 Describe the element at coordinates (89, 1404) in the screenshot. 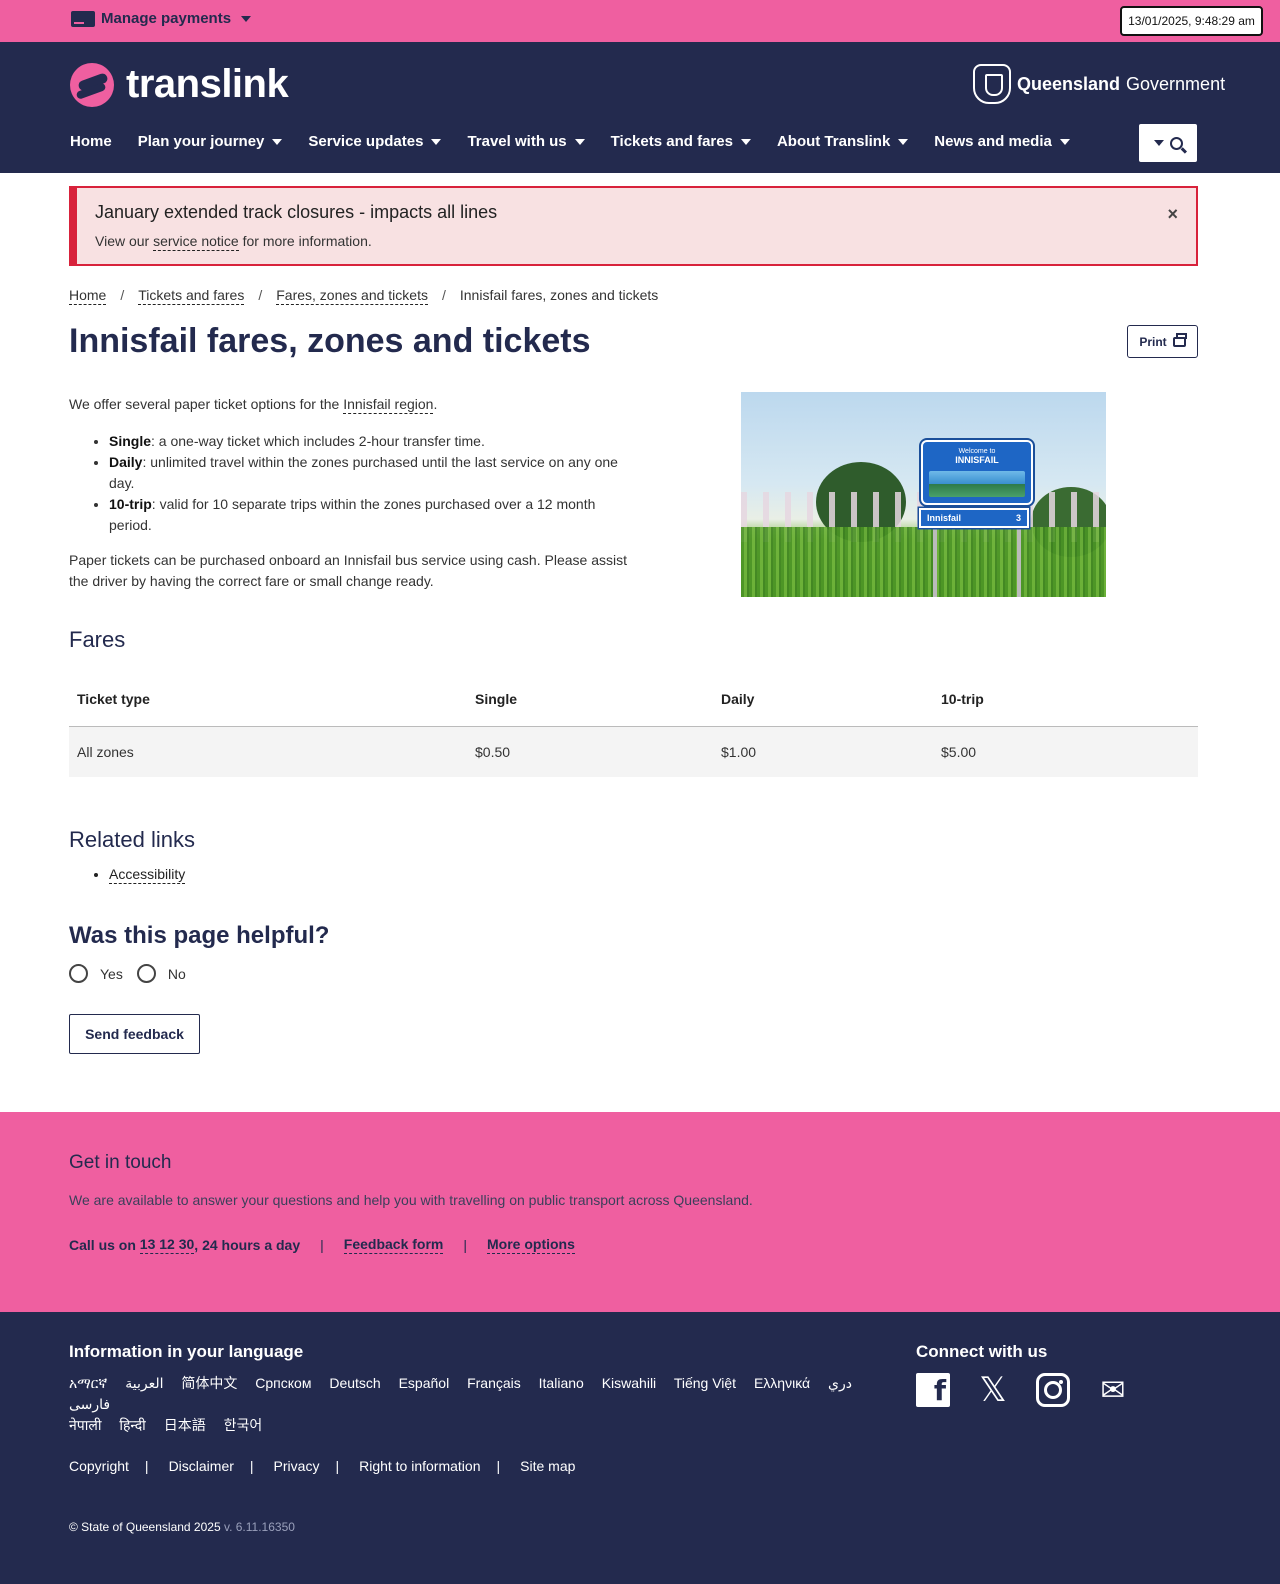

I see `language-link: فارسی` at that location.